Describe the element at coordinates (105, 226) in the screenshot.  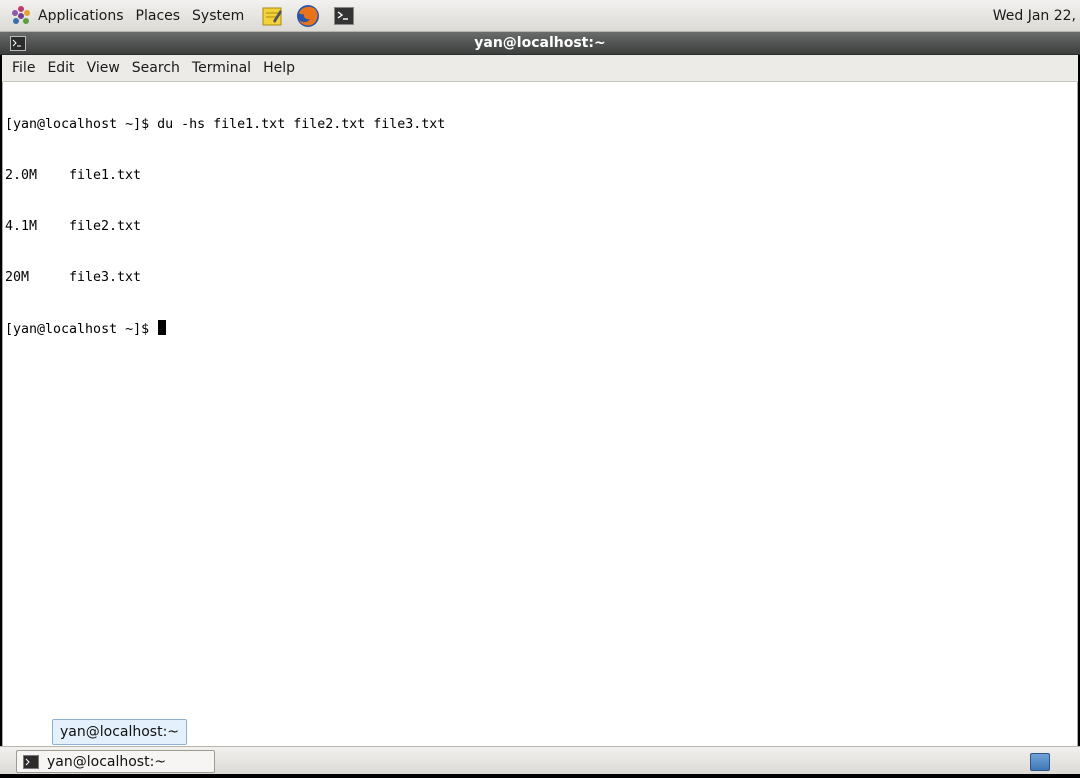
I see `output-file: file2.txt` at that location.